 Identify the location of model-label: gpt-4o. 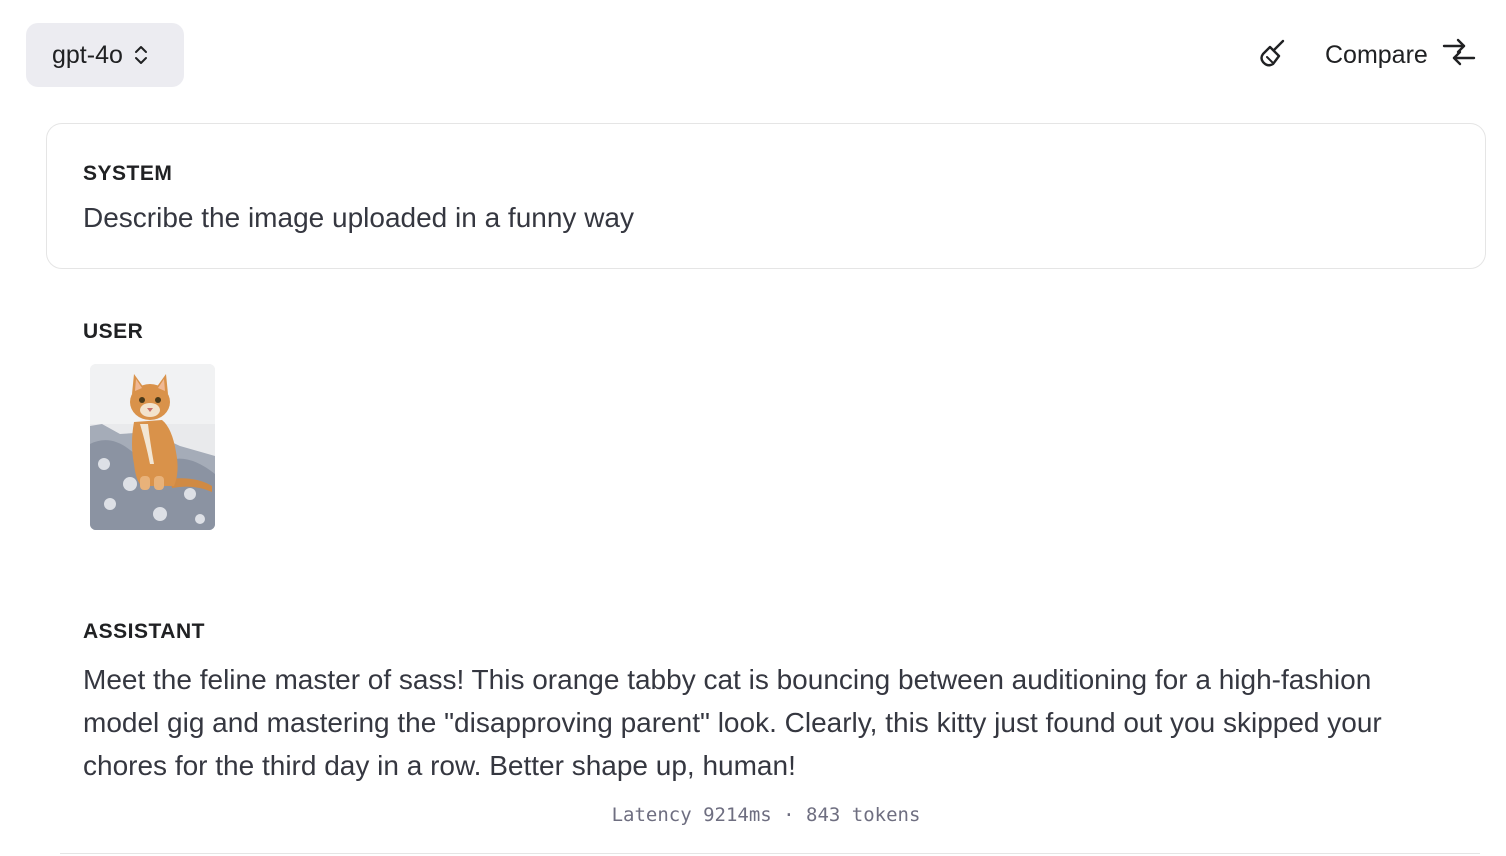
(87, 54).